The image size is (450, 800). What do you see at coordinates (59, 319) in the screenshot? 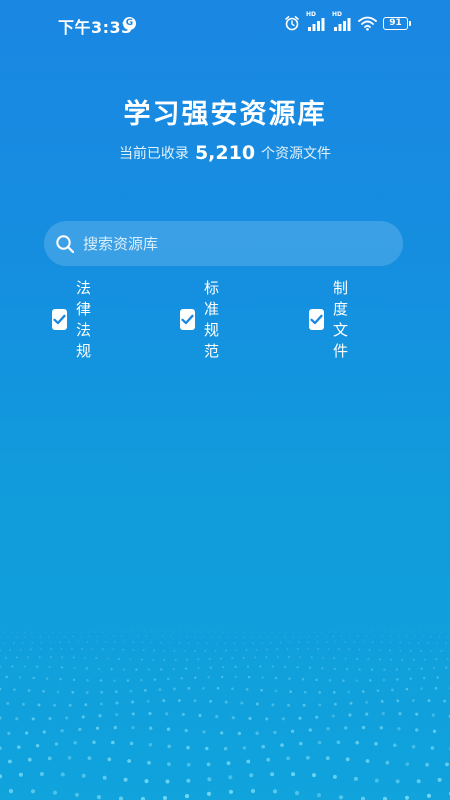
I see `checkbox-laws-regulations` at bounding box center [59, 319].